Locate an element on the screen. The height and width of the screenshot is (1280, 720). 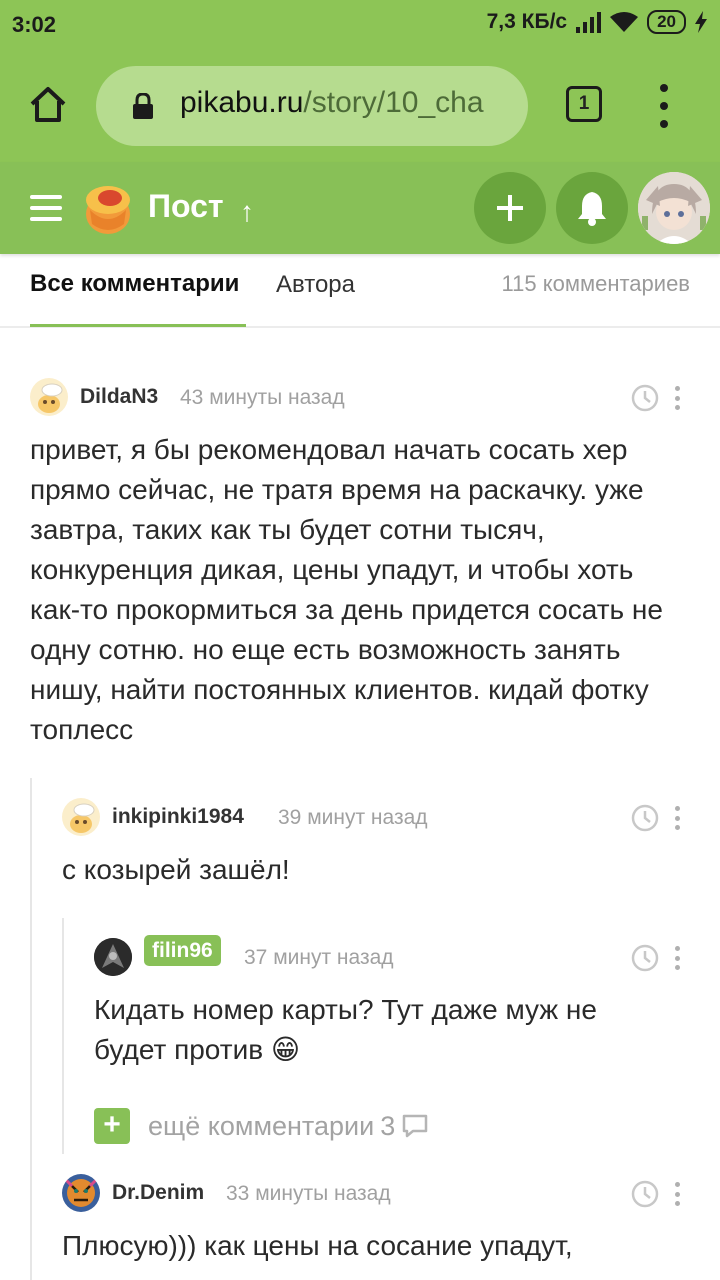
bell-icon is located at coordinates (592, 209).